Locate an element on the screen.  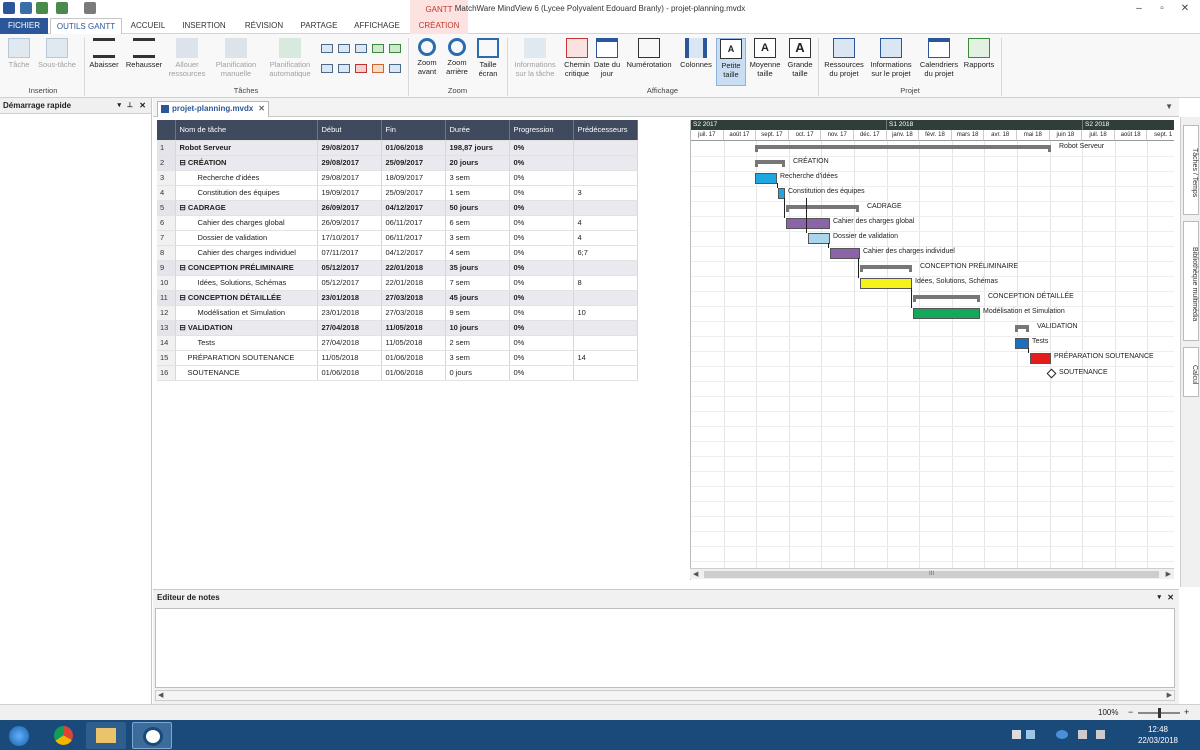
notes-scrollbar: ◀ ▶ is located at coordinates (665, 695).